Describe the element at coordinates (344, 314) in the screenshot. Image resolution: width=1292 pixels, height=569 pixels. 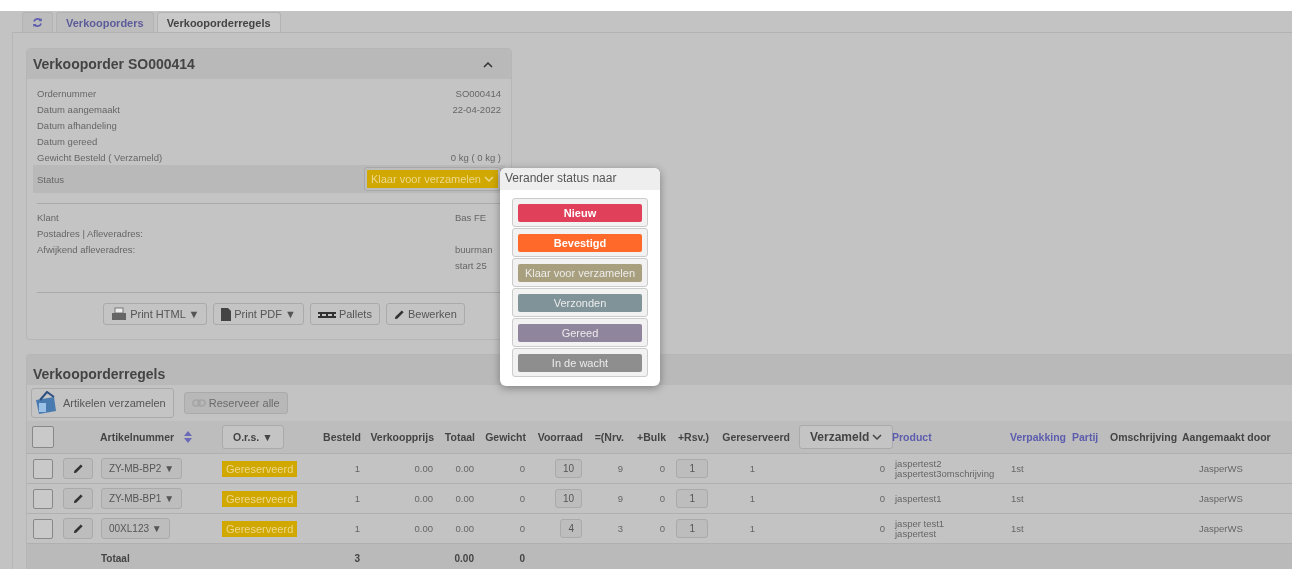
I see `action-button: Pallets` at that location.